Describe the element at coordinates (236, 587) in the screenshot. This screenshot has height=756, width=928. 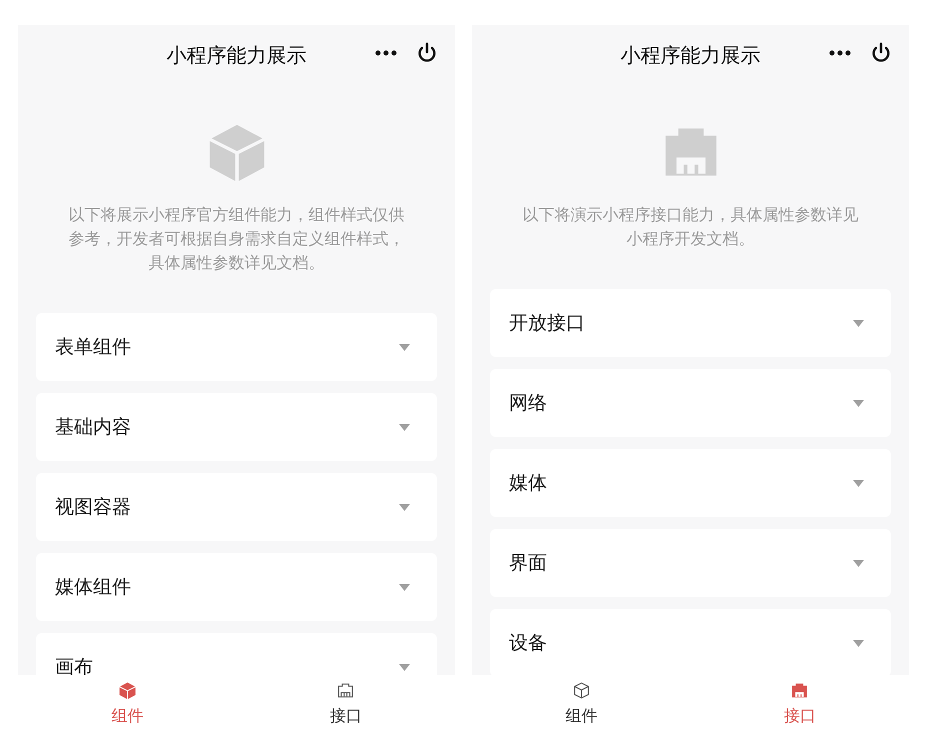
I see `section-item: 媒体组件` at that location.